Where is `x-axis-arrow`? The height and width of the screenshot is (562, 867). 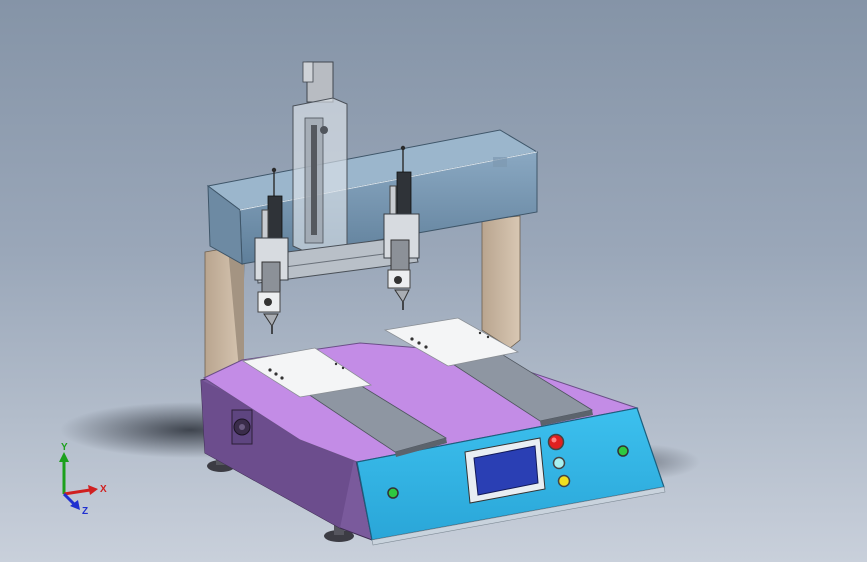
x-axis-arrow is located at coordinates (77, 492).